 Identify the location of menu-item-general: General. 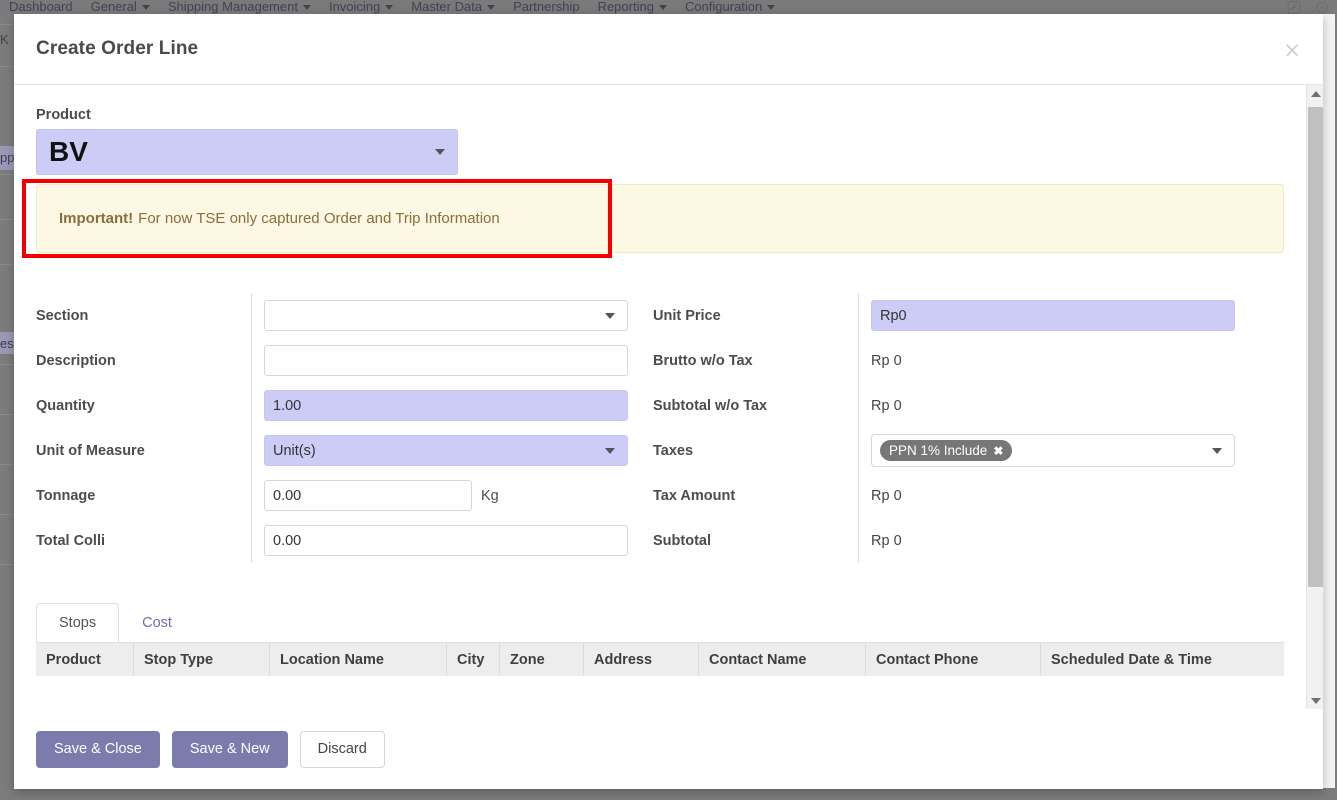
(120, 7).